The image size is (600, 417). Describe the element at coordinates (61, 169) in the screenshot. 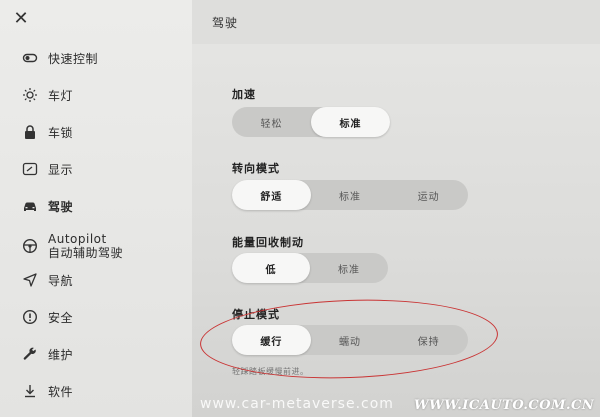

I see `sidebar-item-label: 显示` at that location.